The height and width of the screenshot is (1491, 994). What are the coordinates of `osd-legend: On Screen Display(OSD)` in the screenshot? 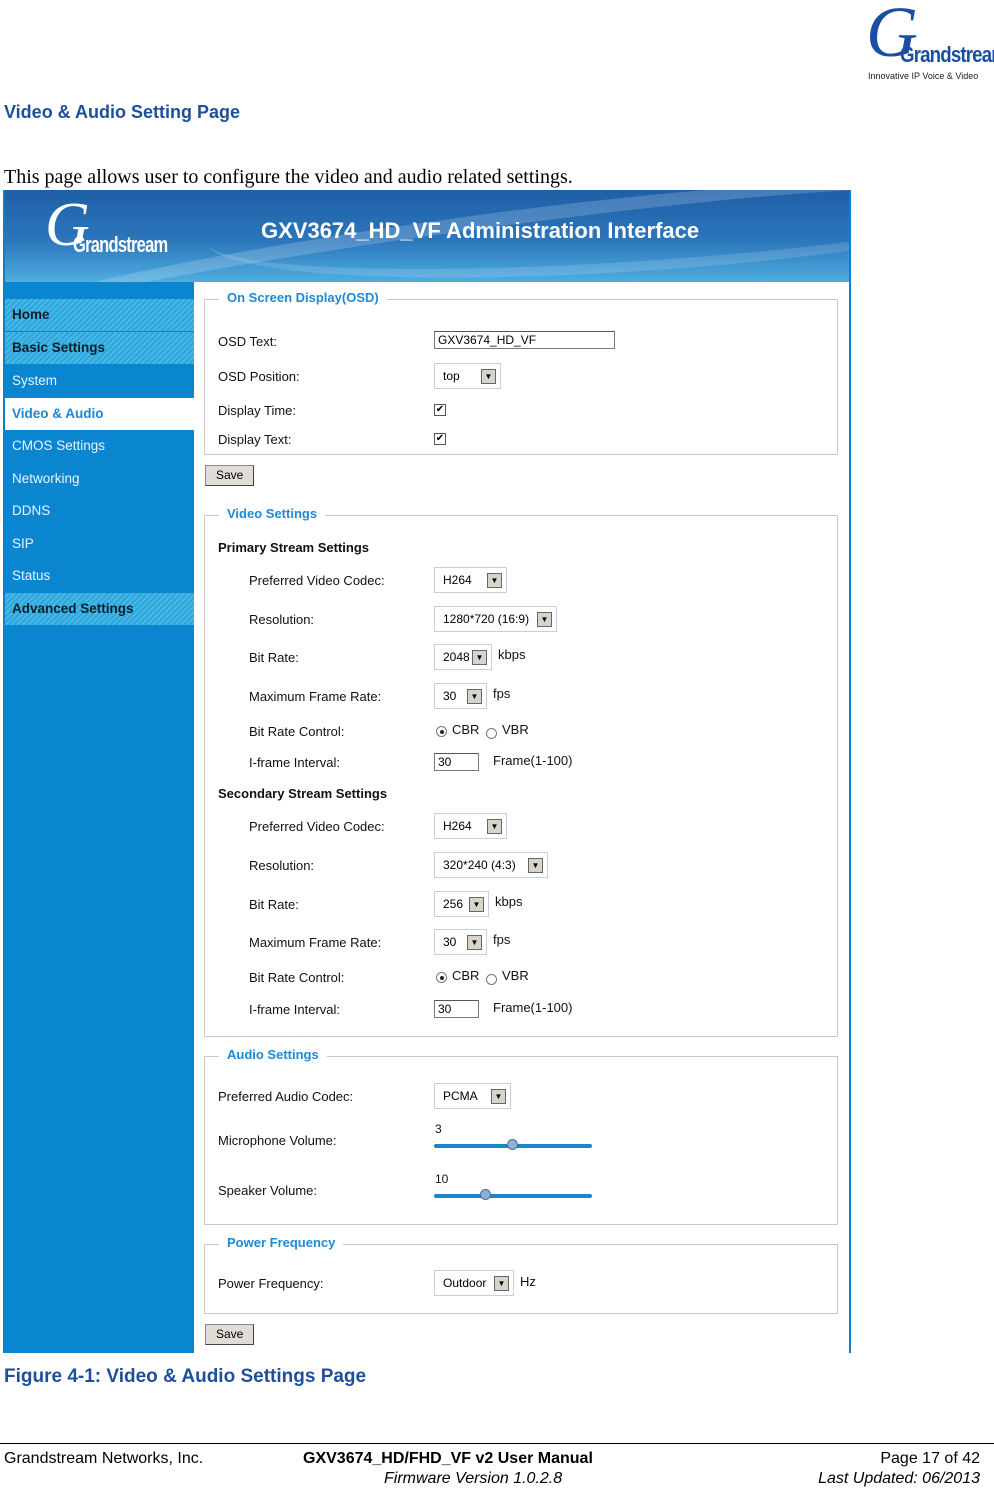 It's located at (303, 297).